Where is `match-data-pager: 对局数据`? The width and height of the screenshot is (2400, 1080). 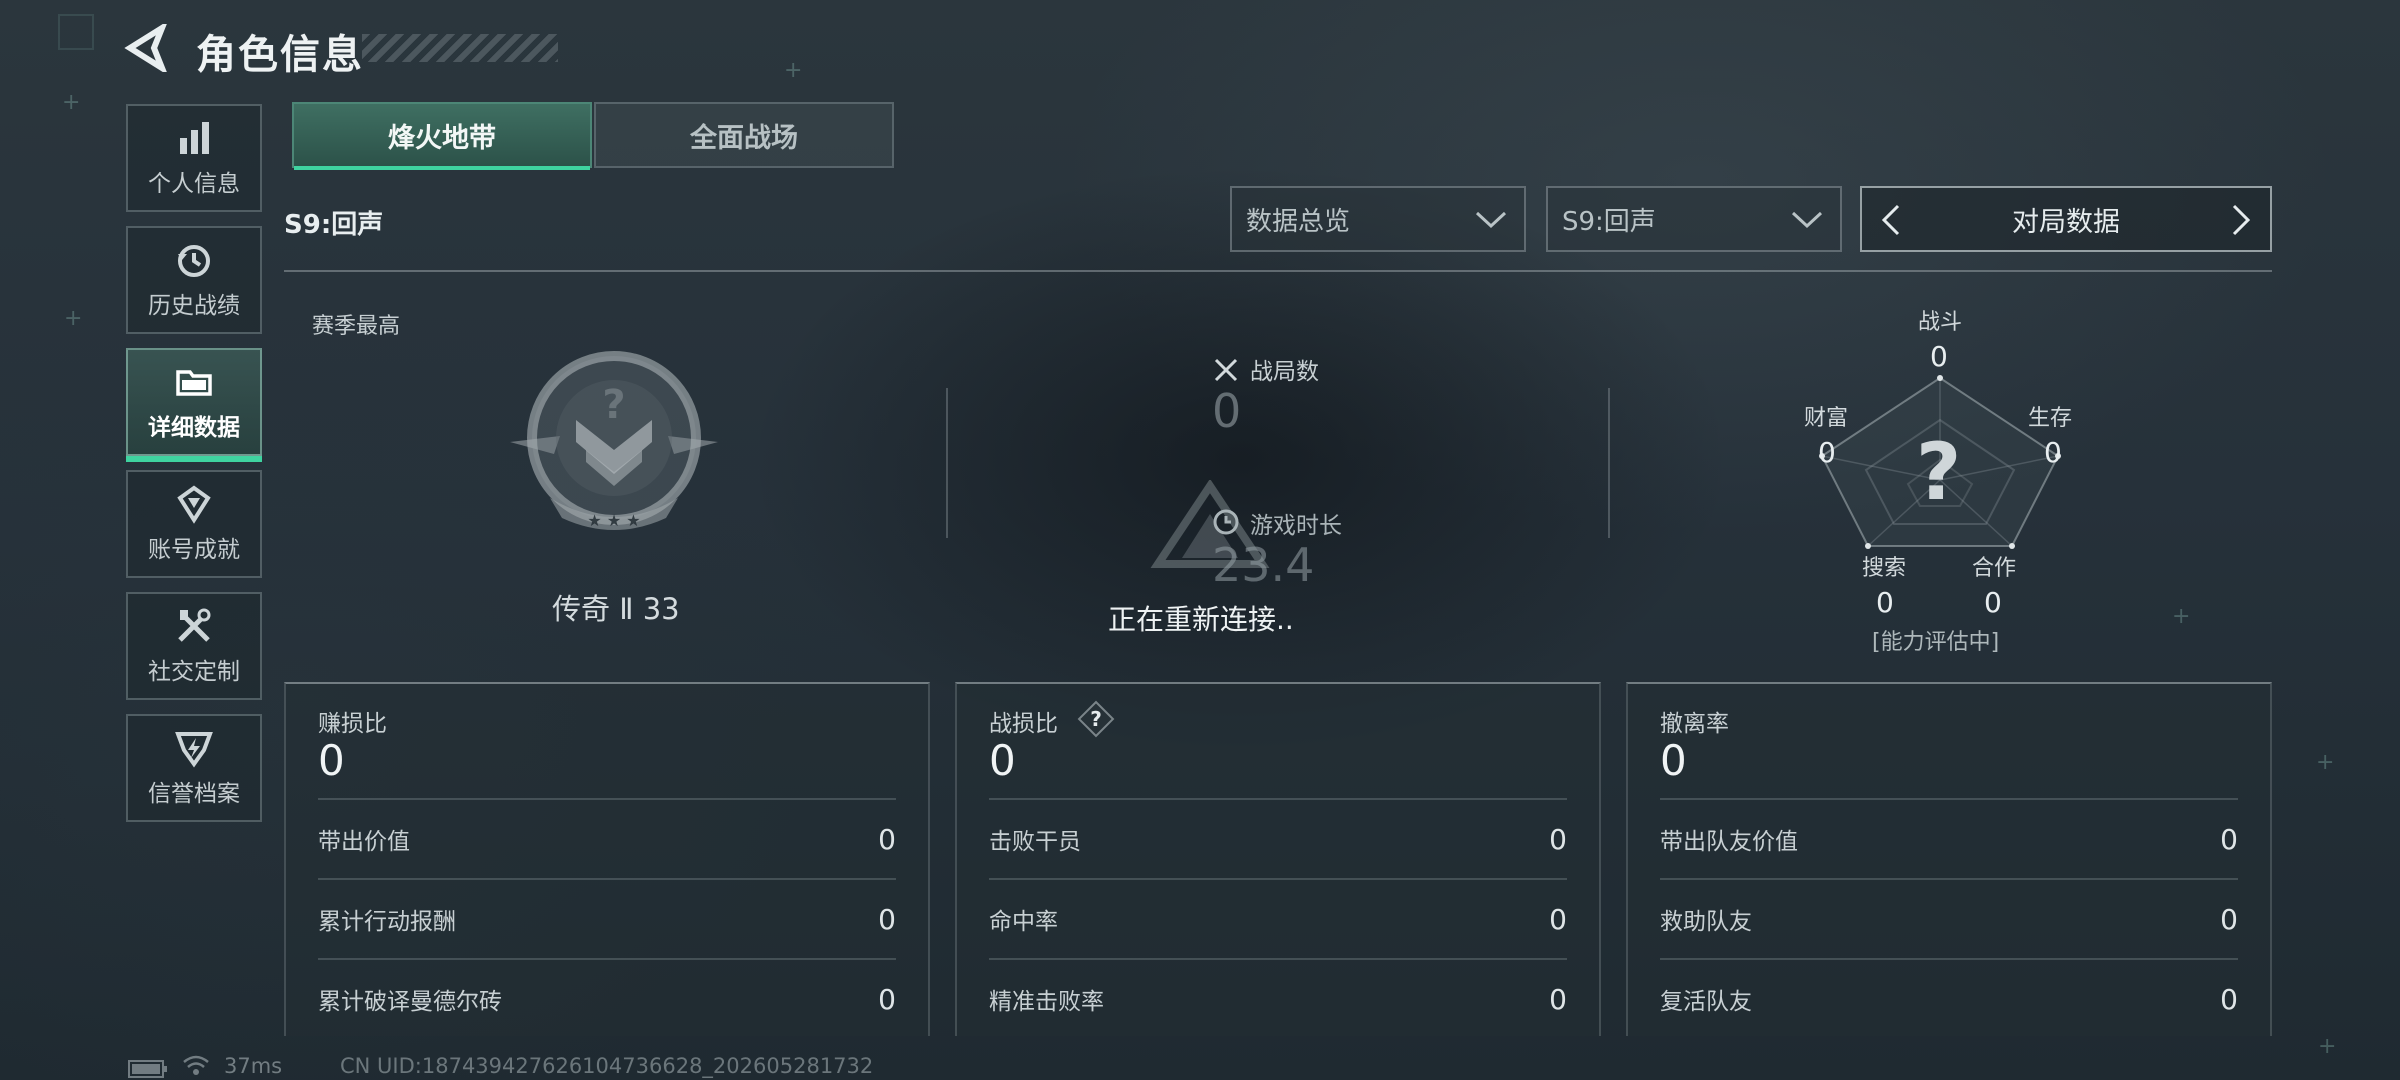
match-data-pager: 对局数据 is located at coordinates (2066, 219).